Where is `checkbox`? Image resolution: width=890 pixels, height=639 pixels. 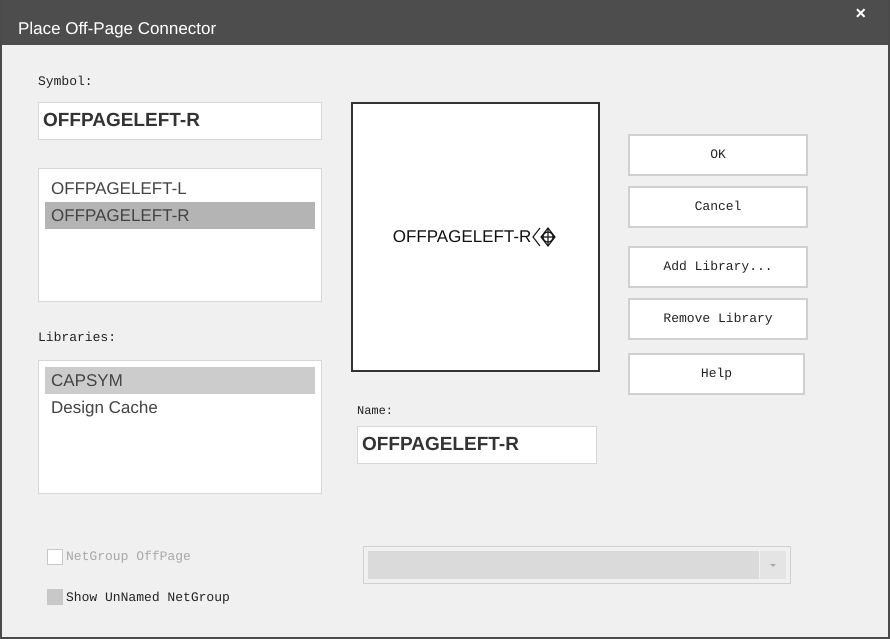
checkbox is located at coordinates (55, 597).